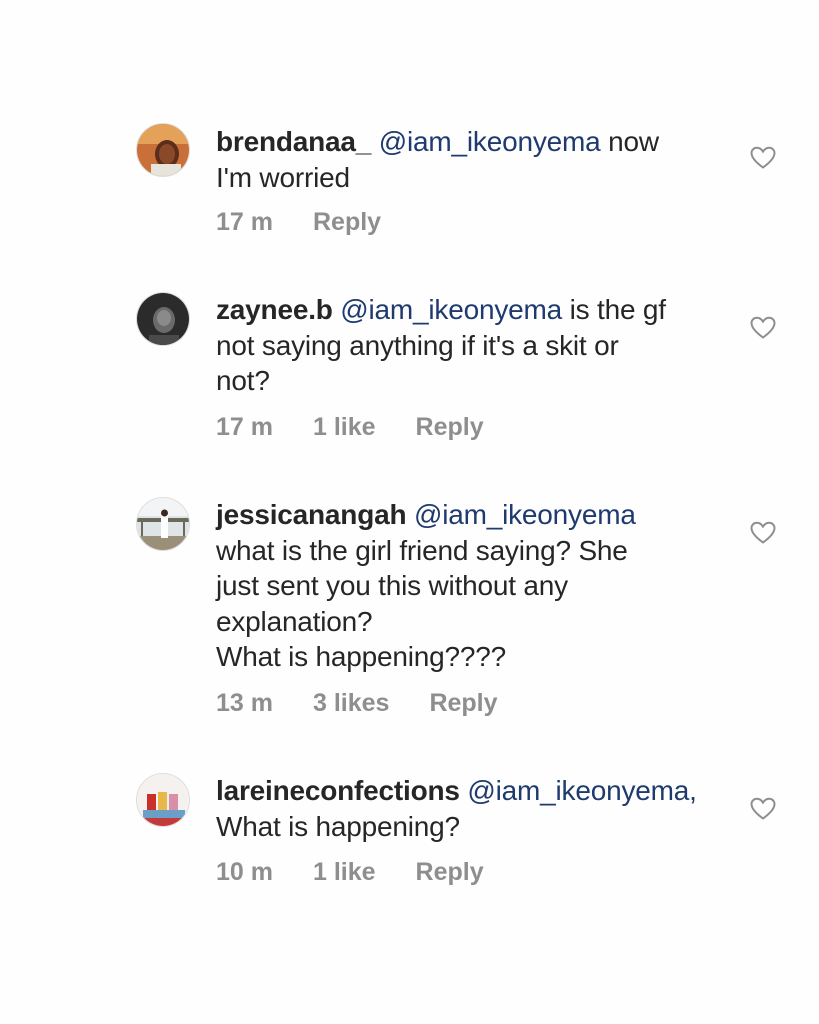  Describe the element at coordinates (244, 703) in the screenshot. I see `comment-time: 13 m` at that location.